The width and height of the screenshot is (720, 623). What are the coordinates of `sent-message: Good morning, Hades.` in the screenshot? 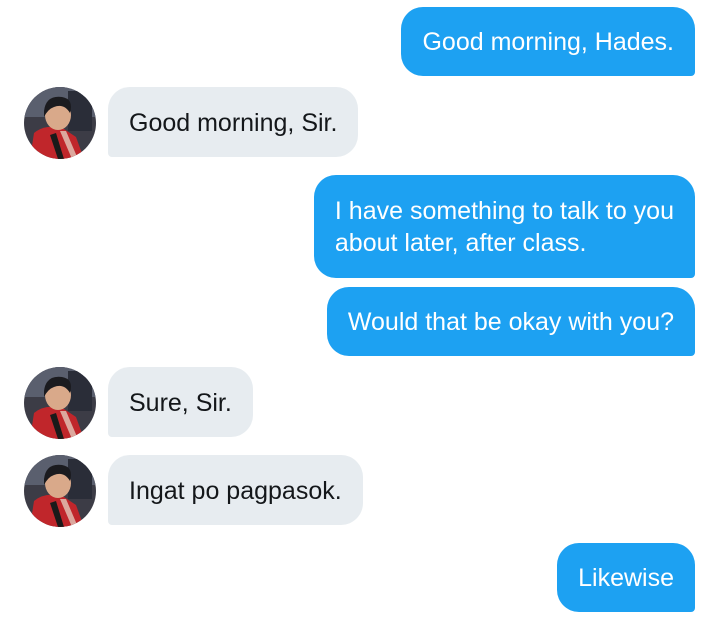 It's located at (548, 41).